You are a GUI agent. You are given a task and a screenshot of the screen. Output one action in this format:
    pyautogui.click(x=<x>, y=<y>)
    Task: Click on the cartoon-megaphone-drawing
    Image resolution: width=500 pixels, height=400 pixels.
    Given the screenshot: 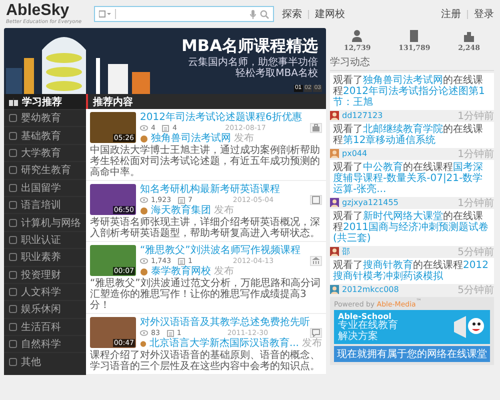 What is the action you would take?
    pyautogui.click(x=469, y=327)
    